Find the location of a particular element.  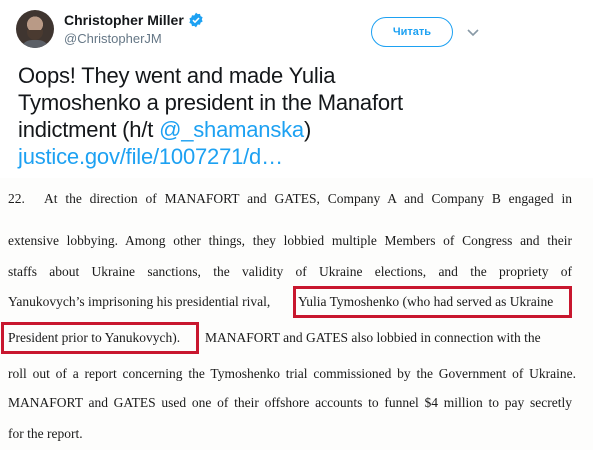

avatar is located at coordinates (35, 29).